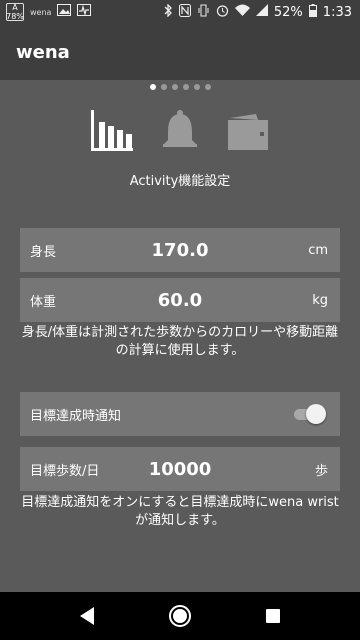 The height and width of the screenshot is (640, 360). What do you see at coordinates (261, 12) in the screenshot?
I see `signal-icon` at bounding box center [261, 12].